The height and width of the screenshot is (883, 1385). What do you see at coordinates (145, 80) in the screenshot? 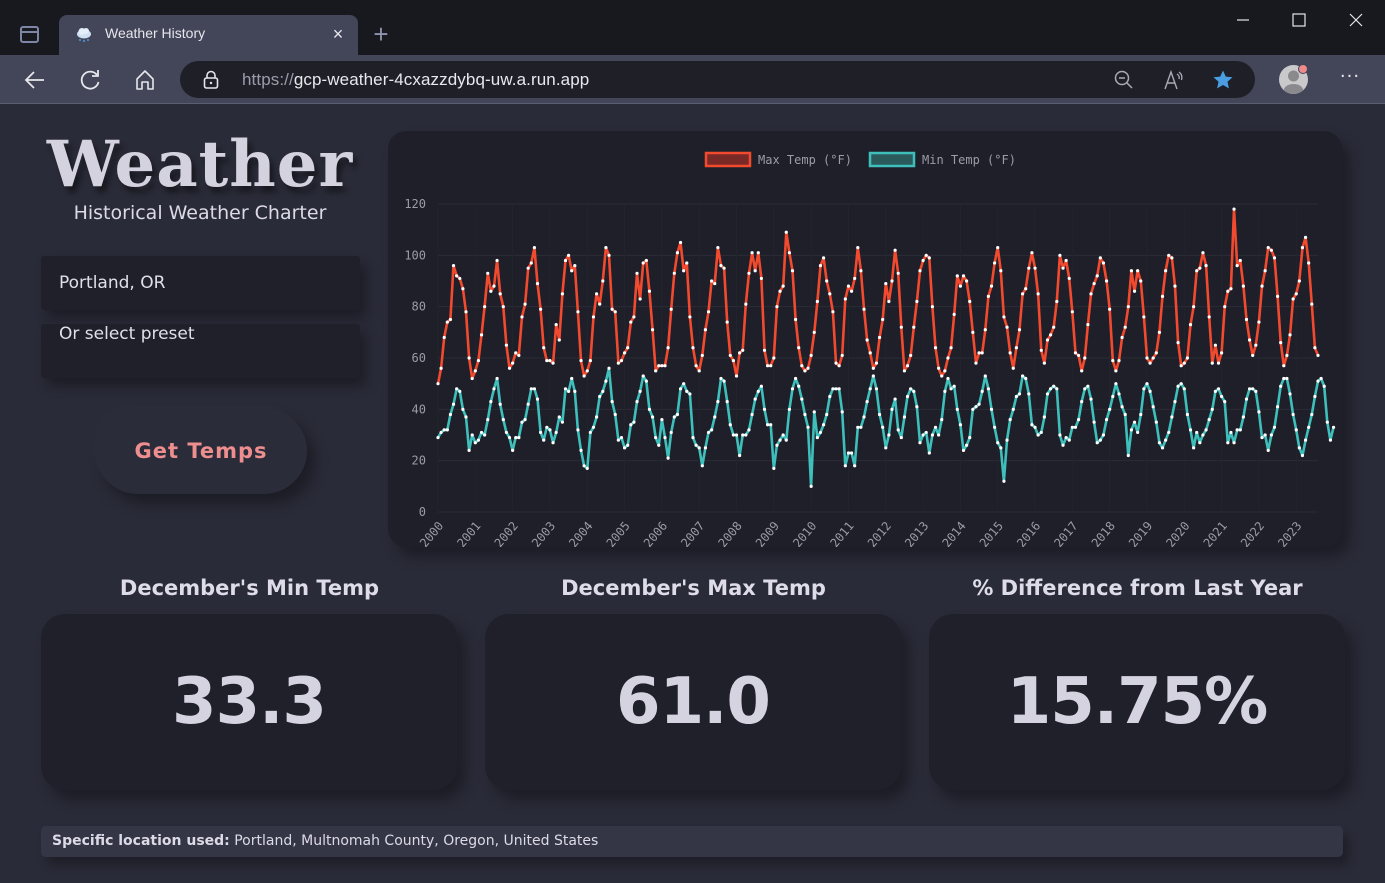
I see `home-icon` at bounding box center [145, 80].